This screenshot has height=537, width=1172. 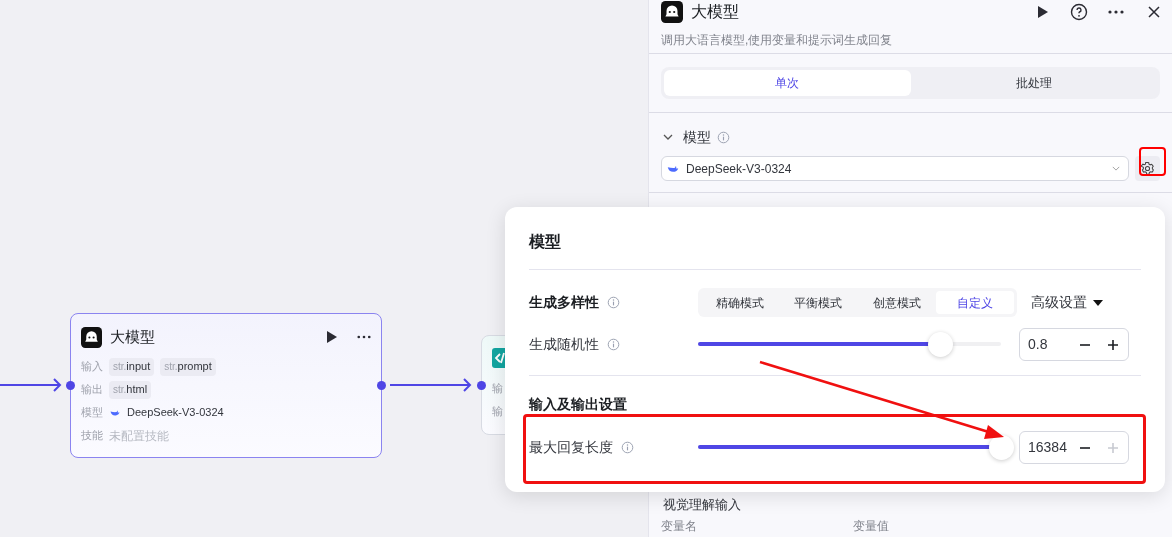 What do you see at coordinates (571, 447) in the screenshot?
I see `setting-label: 最大回复长度` at bounding box center [571, 447].